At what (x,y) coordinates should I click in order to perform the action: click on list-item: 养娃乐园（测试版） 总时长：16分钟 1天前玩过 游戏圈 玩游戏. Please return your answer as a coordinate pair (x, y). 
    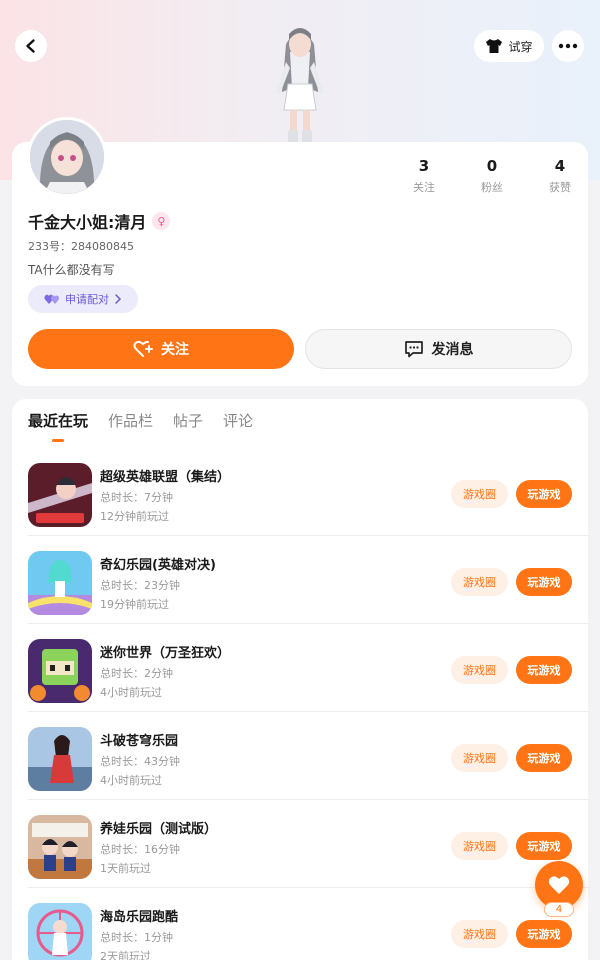
    Looking at the image, I should click on (300, 844).